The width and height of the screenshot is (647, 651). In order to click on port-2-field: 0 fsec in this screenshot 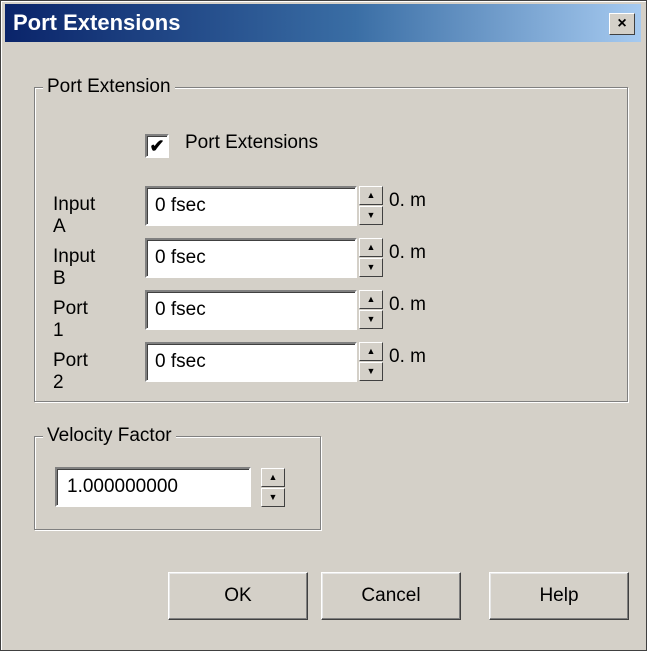, I will do `click(251, 362)`.